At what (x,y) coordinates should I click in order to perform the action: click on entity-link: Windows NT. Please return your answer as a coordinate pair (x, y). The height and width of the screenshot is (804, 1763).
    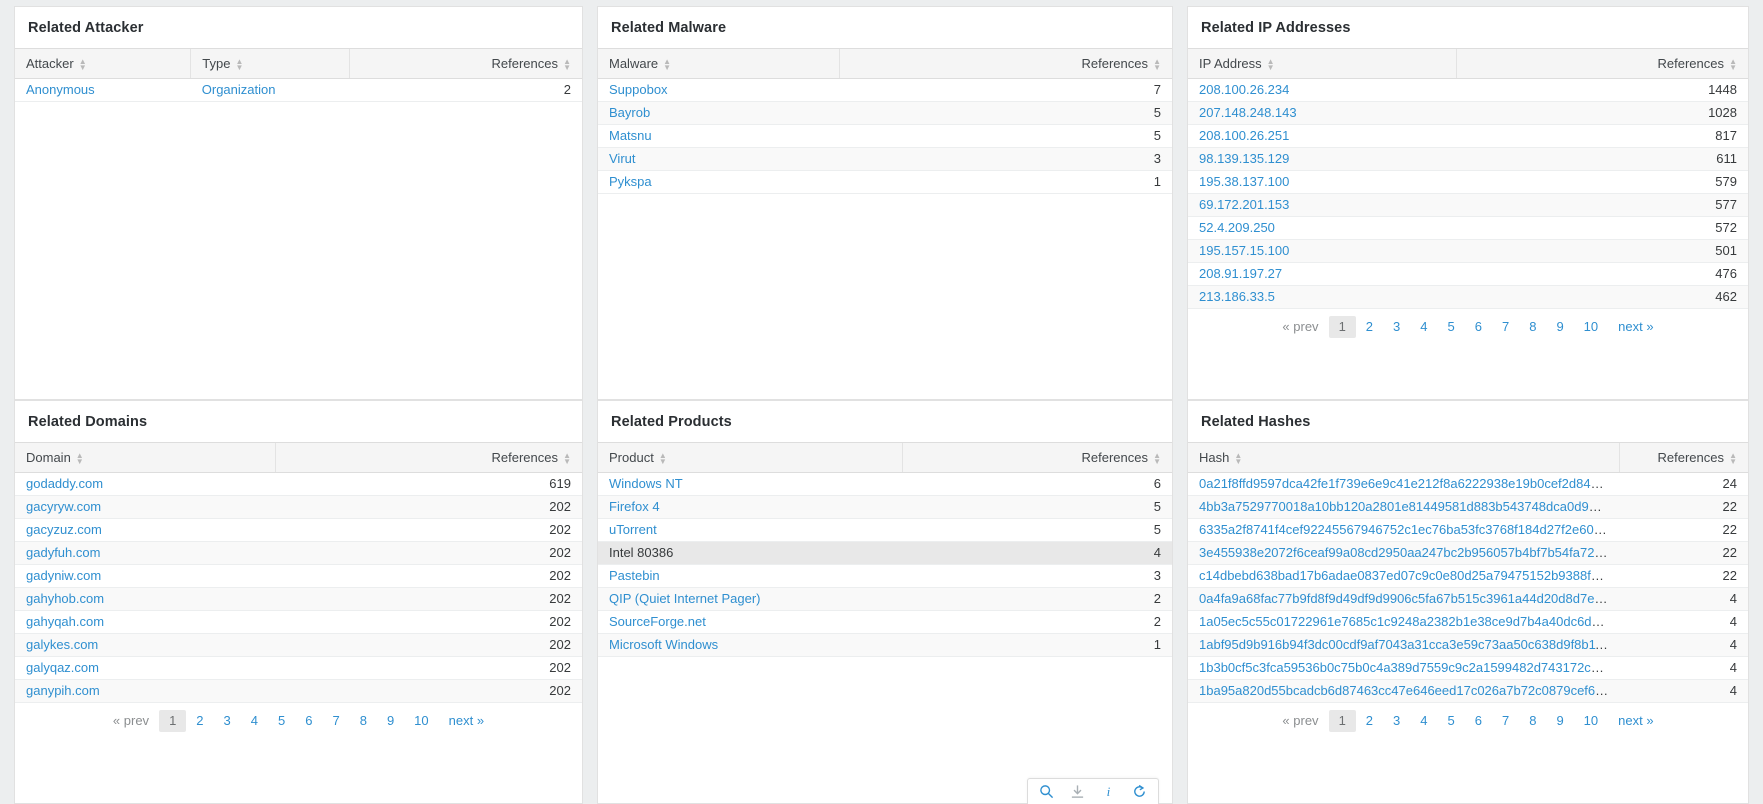
    Looking at the image, I should click on (646, 483).